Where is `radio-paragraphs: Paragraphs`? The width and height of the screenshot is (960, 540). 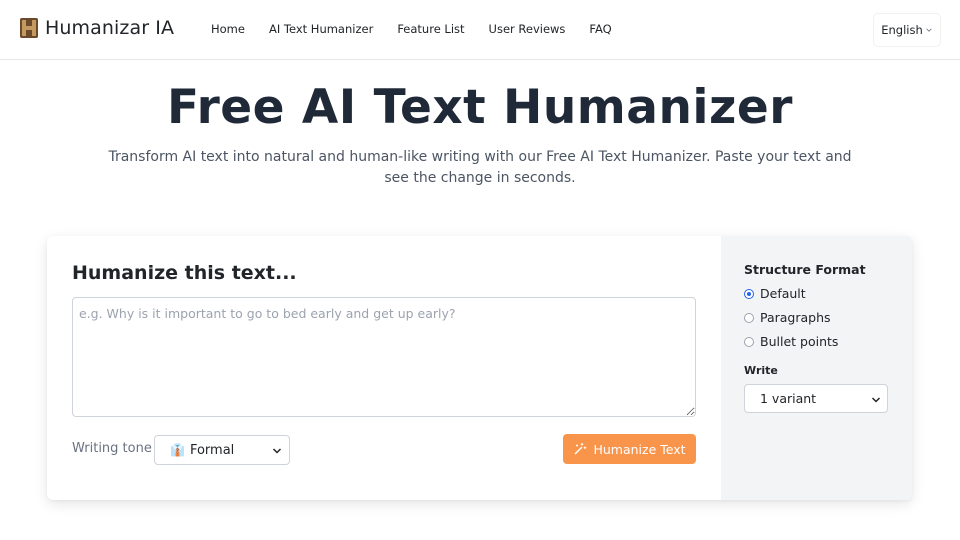
radio-paragraphs: Paragraphs is located at coordinates (787, 317).